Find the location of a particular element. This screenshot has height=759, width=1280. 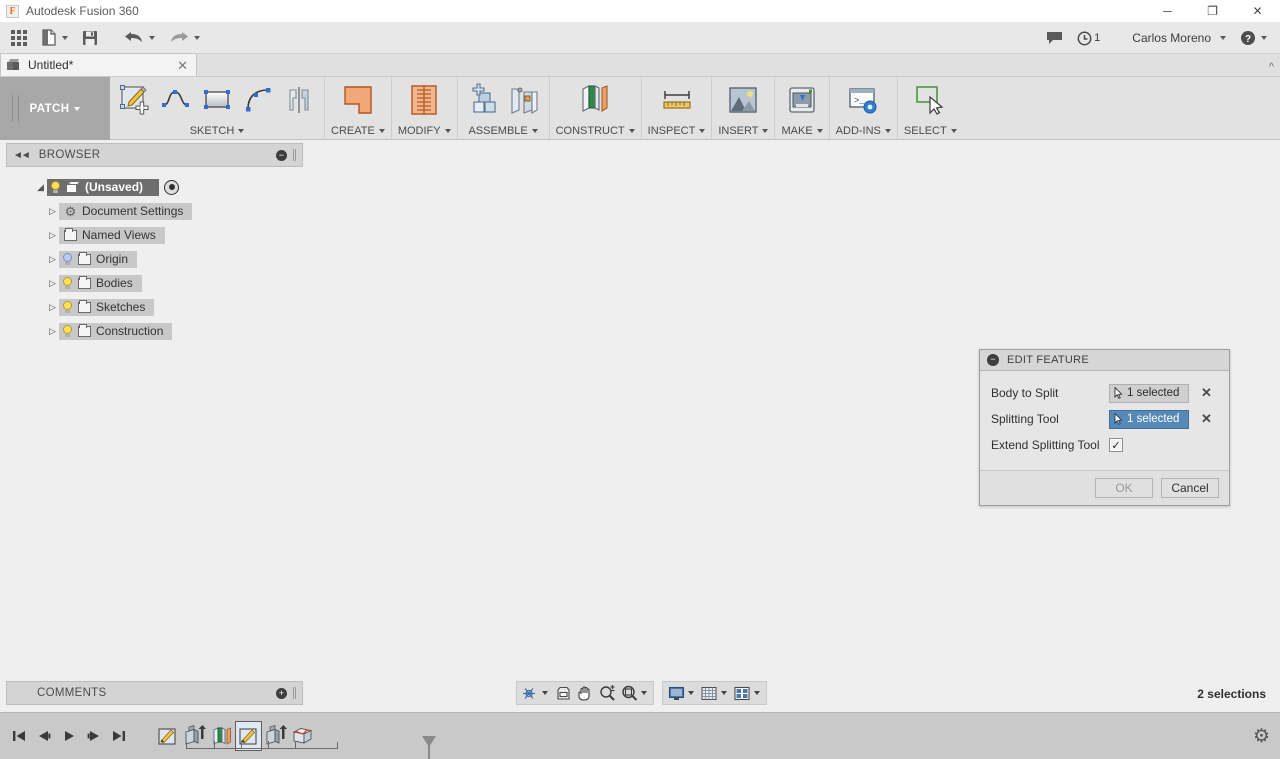

tree-row-root: ◢ (Unsaved) is located at coordinates (154, 187).